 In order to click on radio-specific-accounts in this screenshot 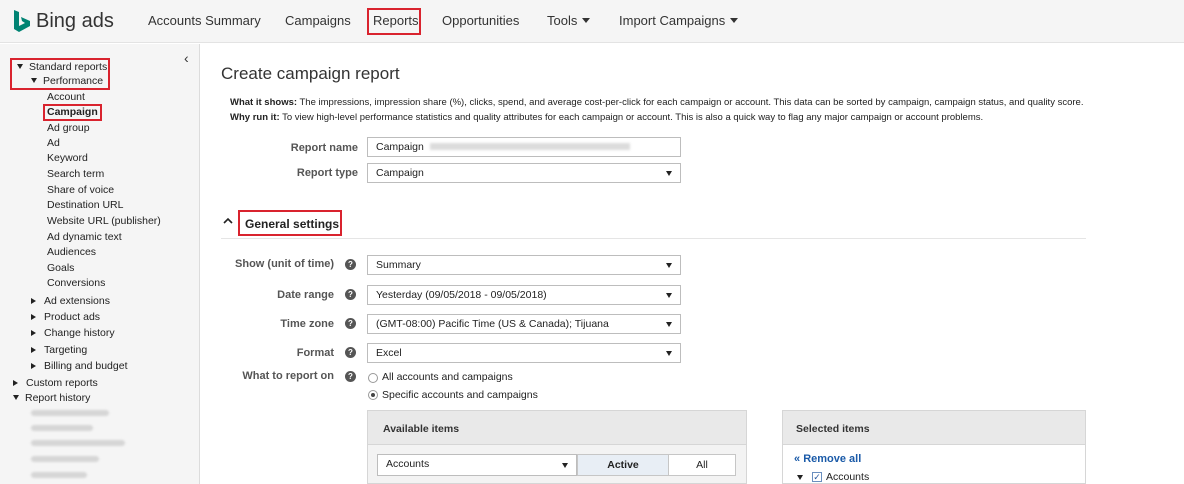, I will do `click(373, 395)`.